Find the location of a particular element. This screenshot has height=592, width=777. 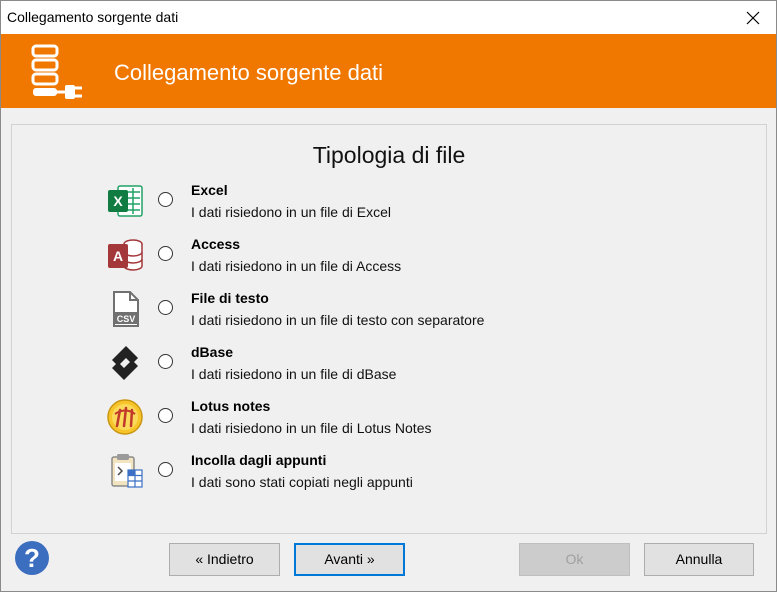

close-icon is located at coordinates (753, 17).